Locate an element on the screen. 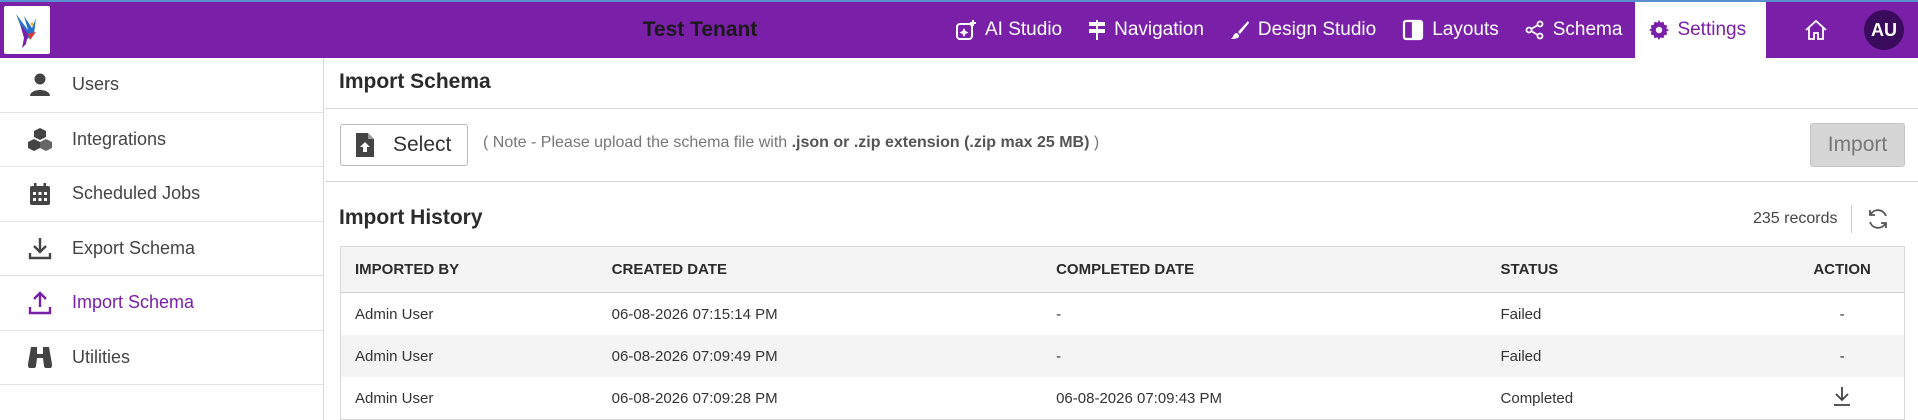  note-extensions: .json or .zip extension (.zip max 25 MB) is located at coordinates (940, 142).